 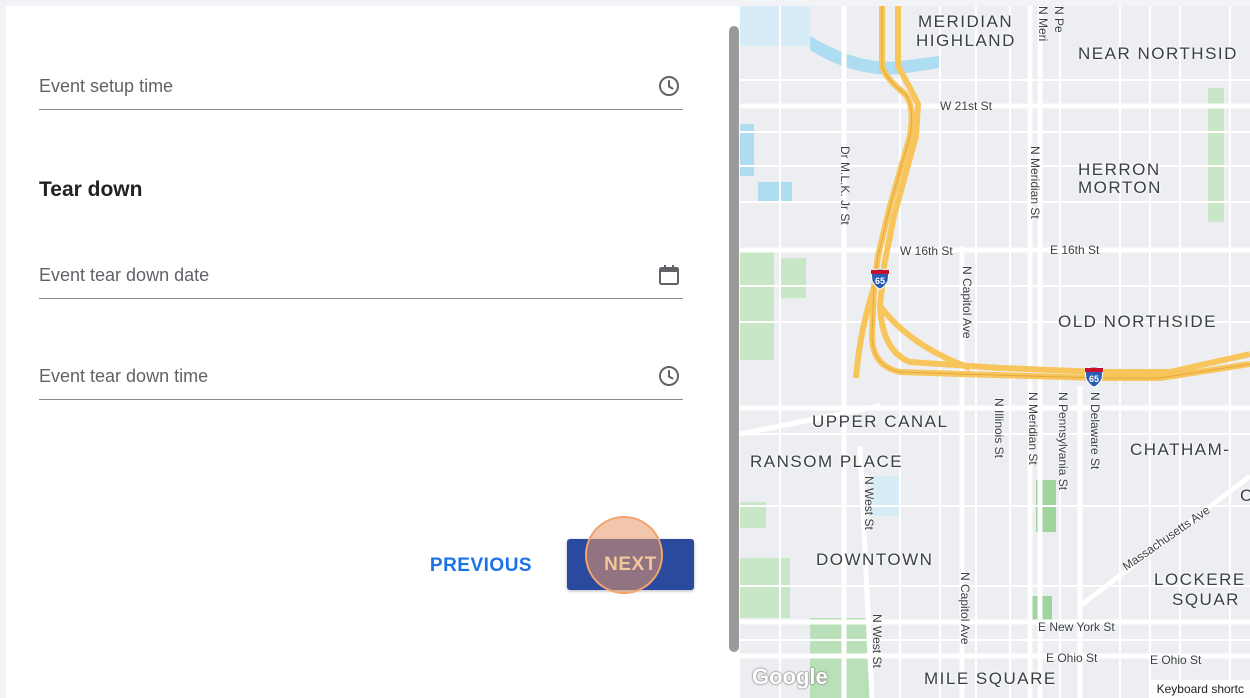 I want to click on keyboard-shortcuts-link: Keyboard shortc, so click(x=1200, y=689).